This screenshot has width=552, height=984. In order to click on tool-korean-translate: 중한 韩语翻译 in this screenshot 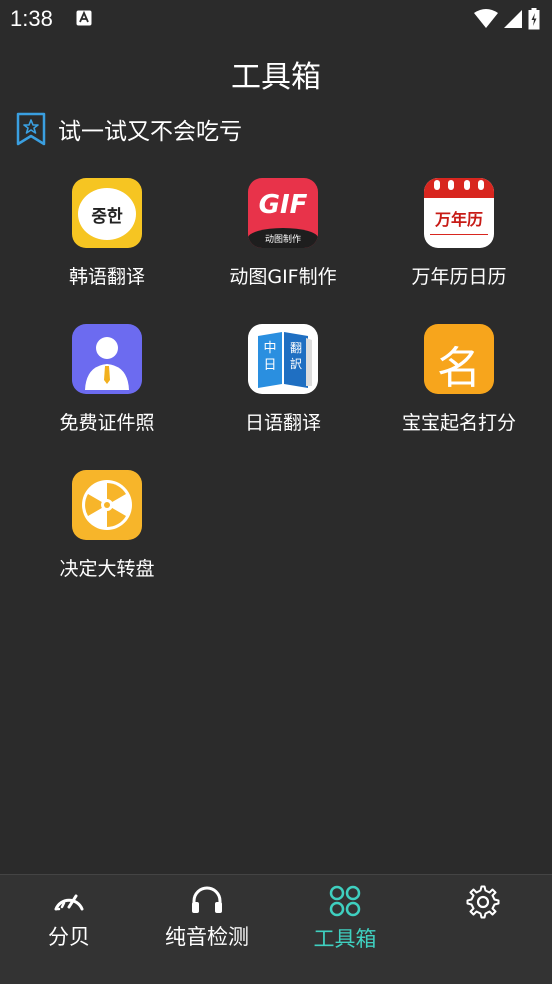, I will do `click(107, 233)`.